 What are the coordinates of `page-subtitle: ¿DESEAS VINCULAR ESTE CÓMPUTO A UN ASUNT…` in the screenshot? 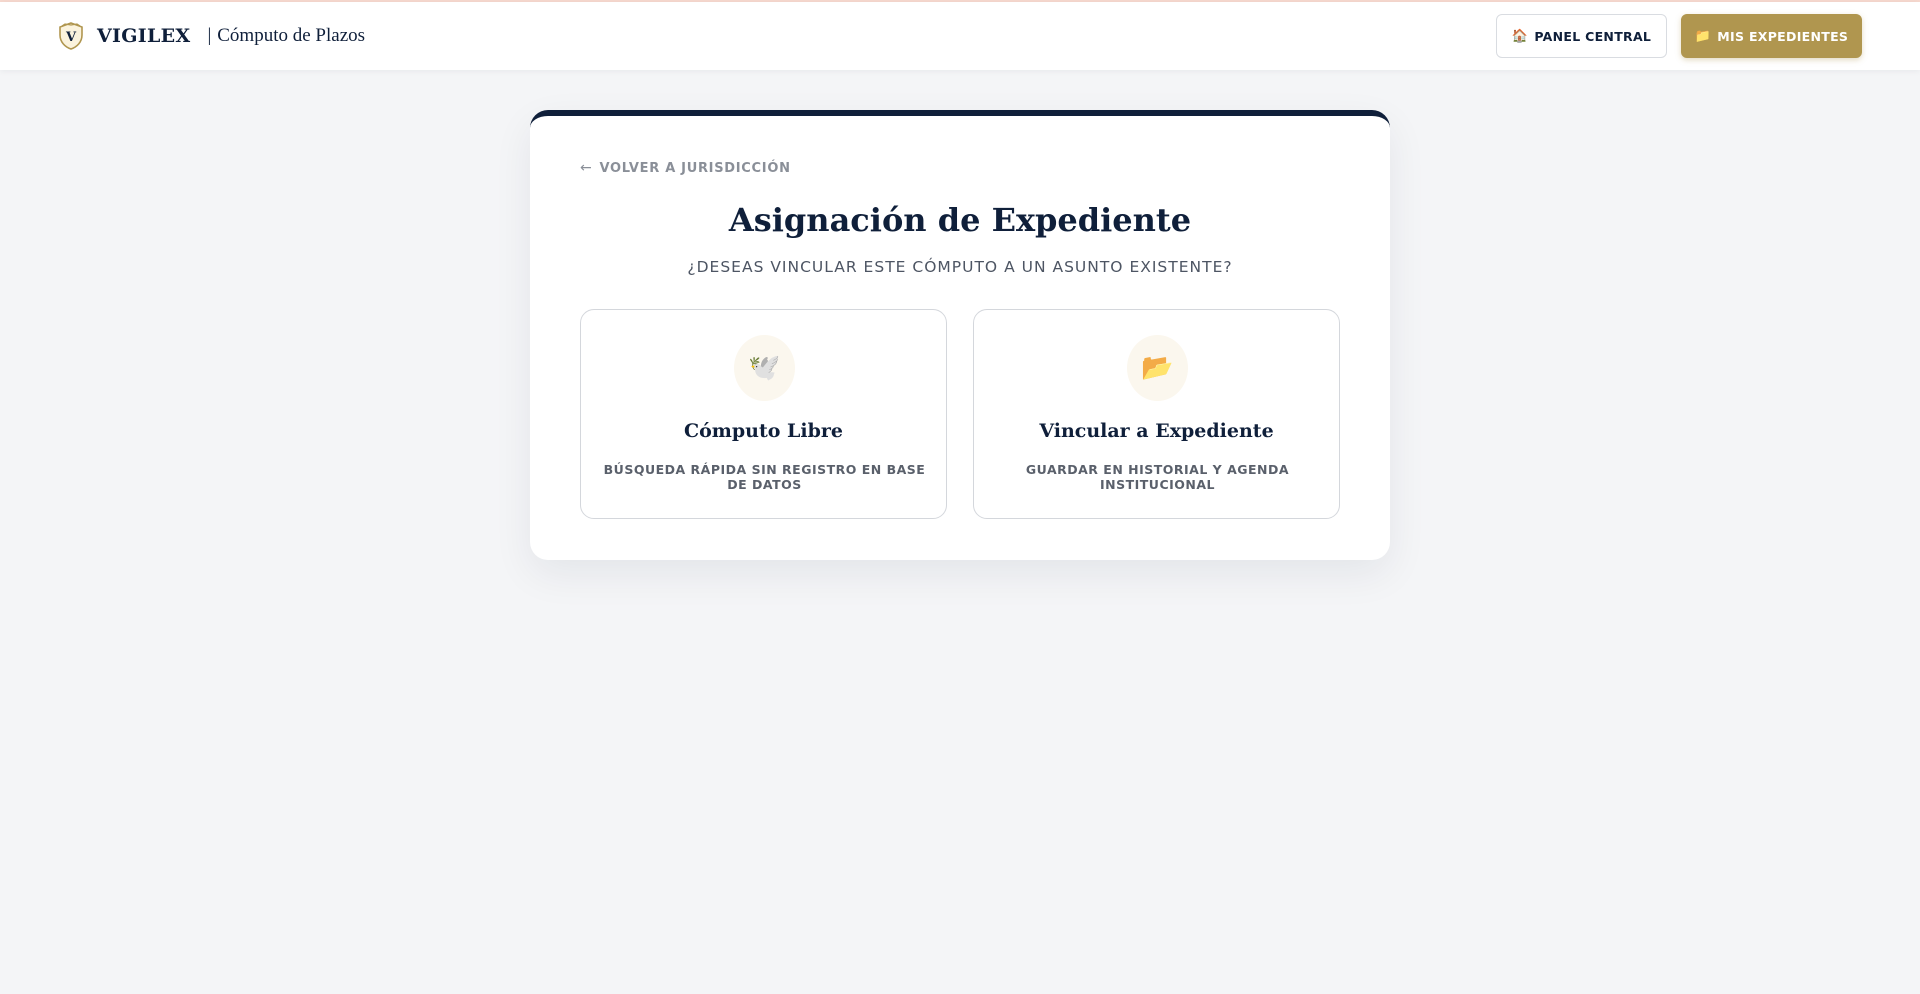 It's located at (960, 267).